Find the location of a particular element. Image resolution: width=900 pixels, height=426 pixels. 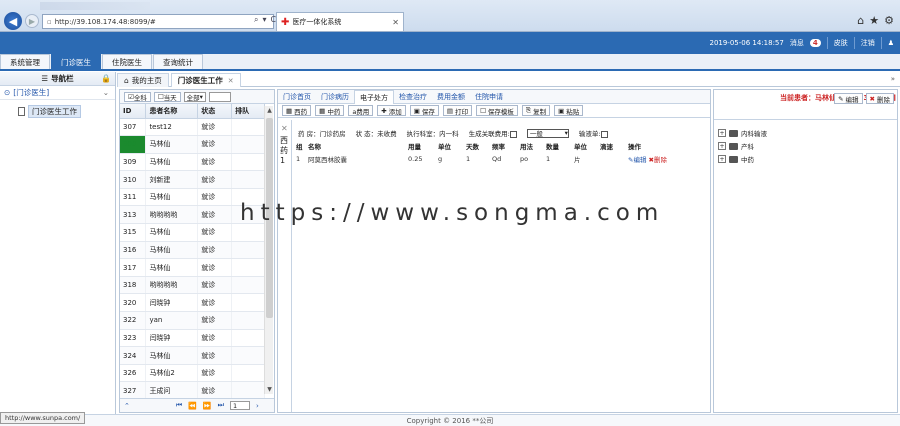

all-dept-checkbox: ☑ 全科 is located at coordinates (137, 96).